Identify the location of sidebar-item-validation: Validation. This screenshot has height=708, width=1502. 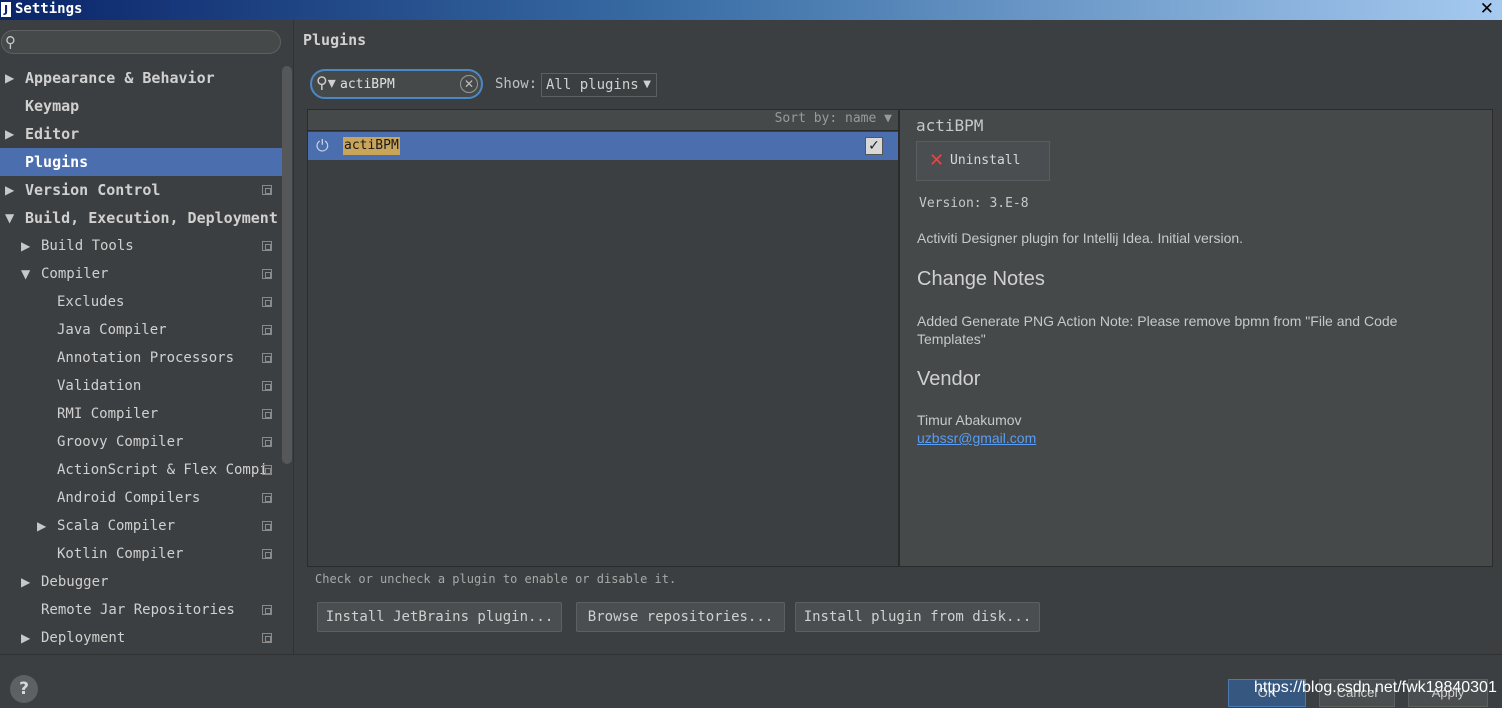
(147, 386).